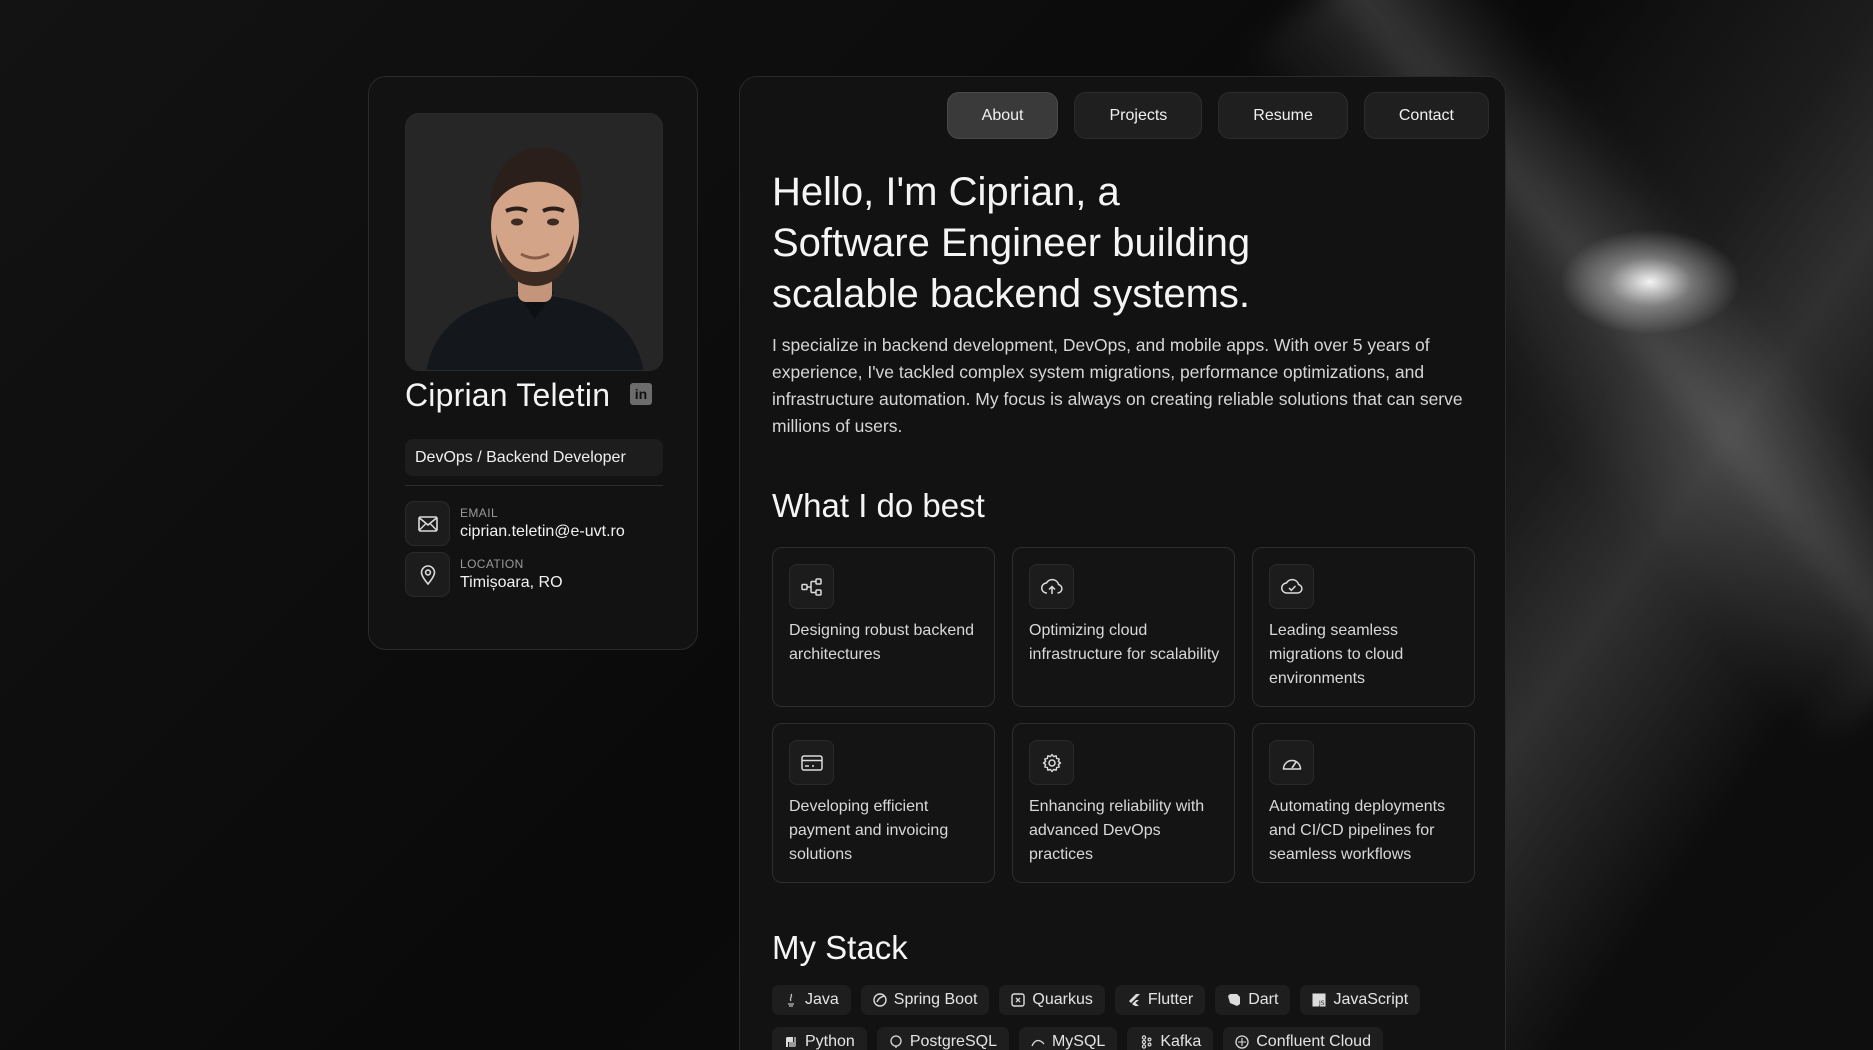  I want to click on architecture-icon, so click(811, 586).